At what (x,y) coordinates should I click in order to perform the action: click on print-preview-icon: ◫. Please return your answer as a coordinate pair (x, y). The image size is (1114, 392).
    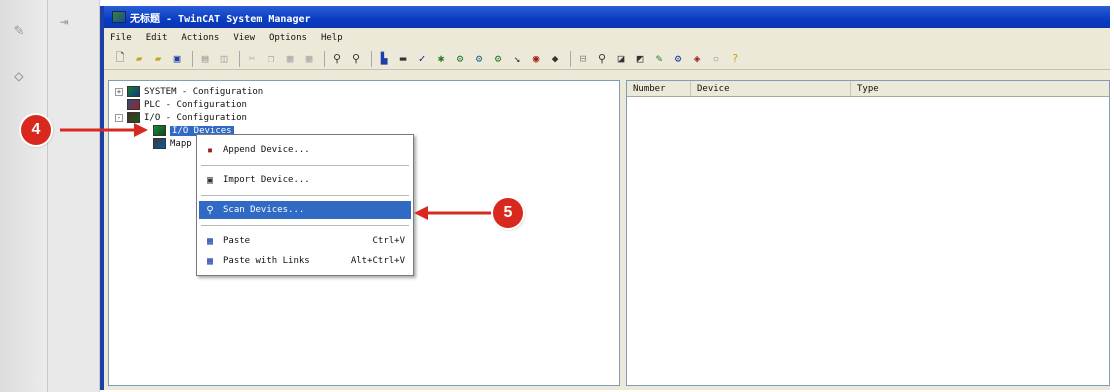
    Looking at the image, I should click on (224, 59).